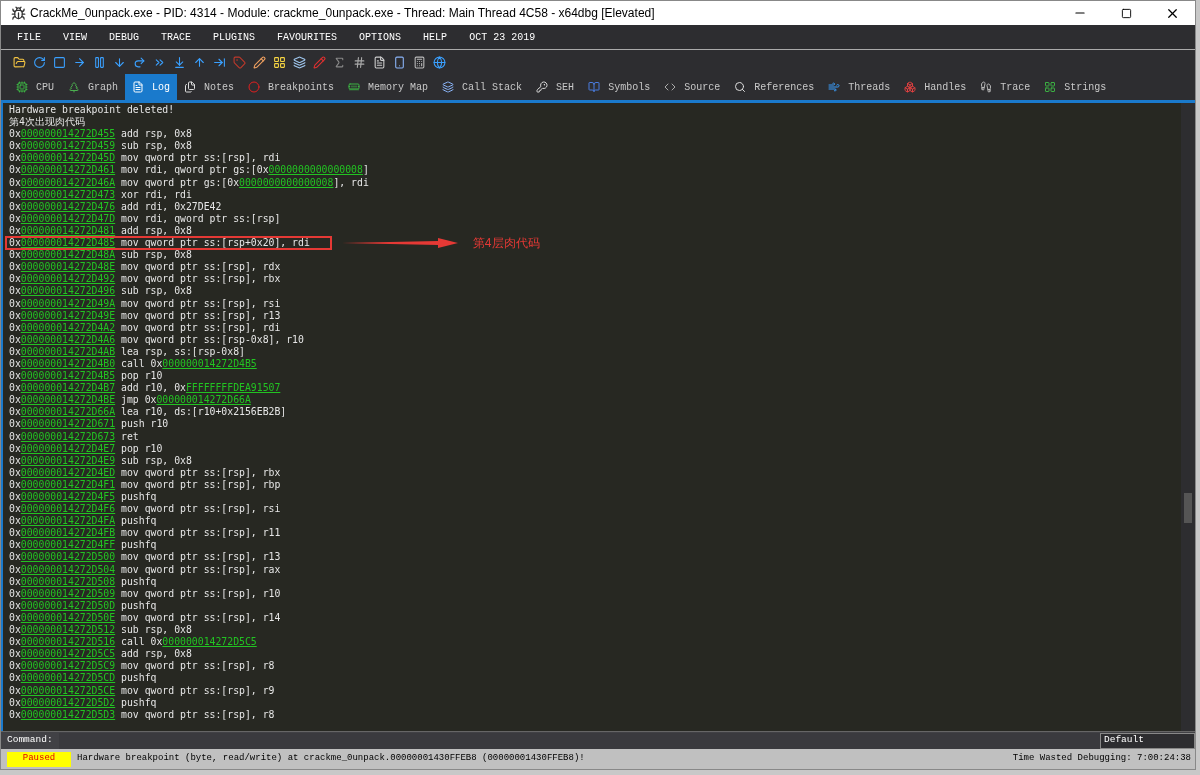 This screenshot has height=775, width=1200. I want to click on menu-item: VIEW, so click(75, 37).